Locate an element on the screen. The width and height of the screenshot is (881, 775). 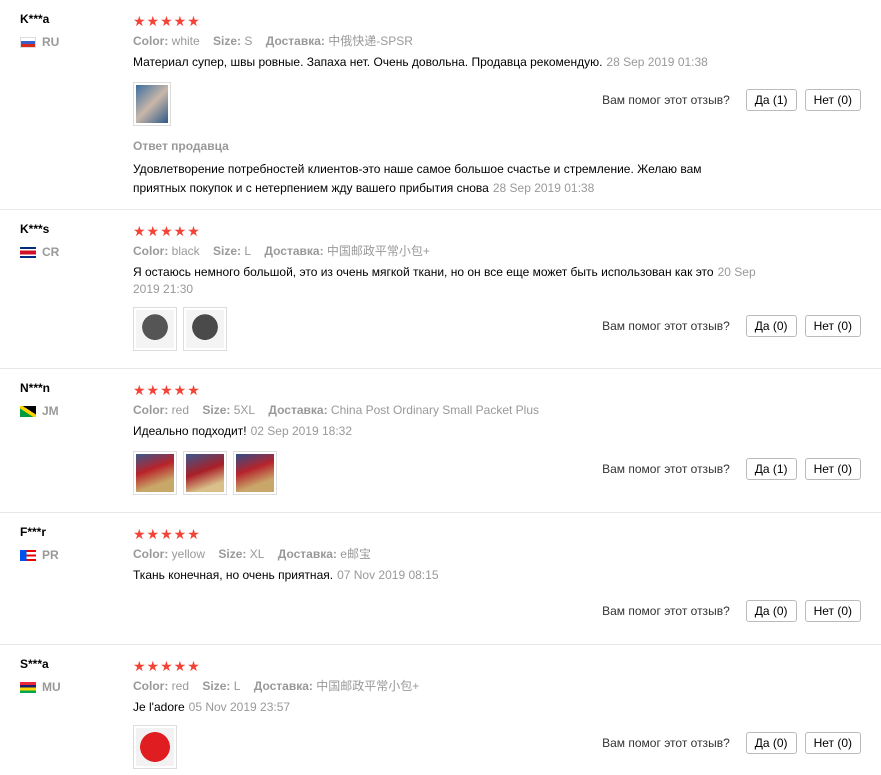
delivery-value: e邮宝 is located at coordinates (355, 554).